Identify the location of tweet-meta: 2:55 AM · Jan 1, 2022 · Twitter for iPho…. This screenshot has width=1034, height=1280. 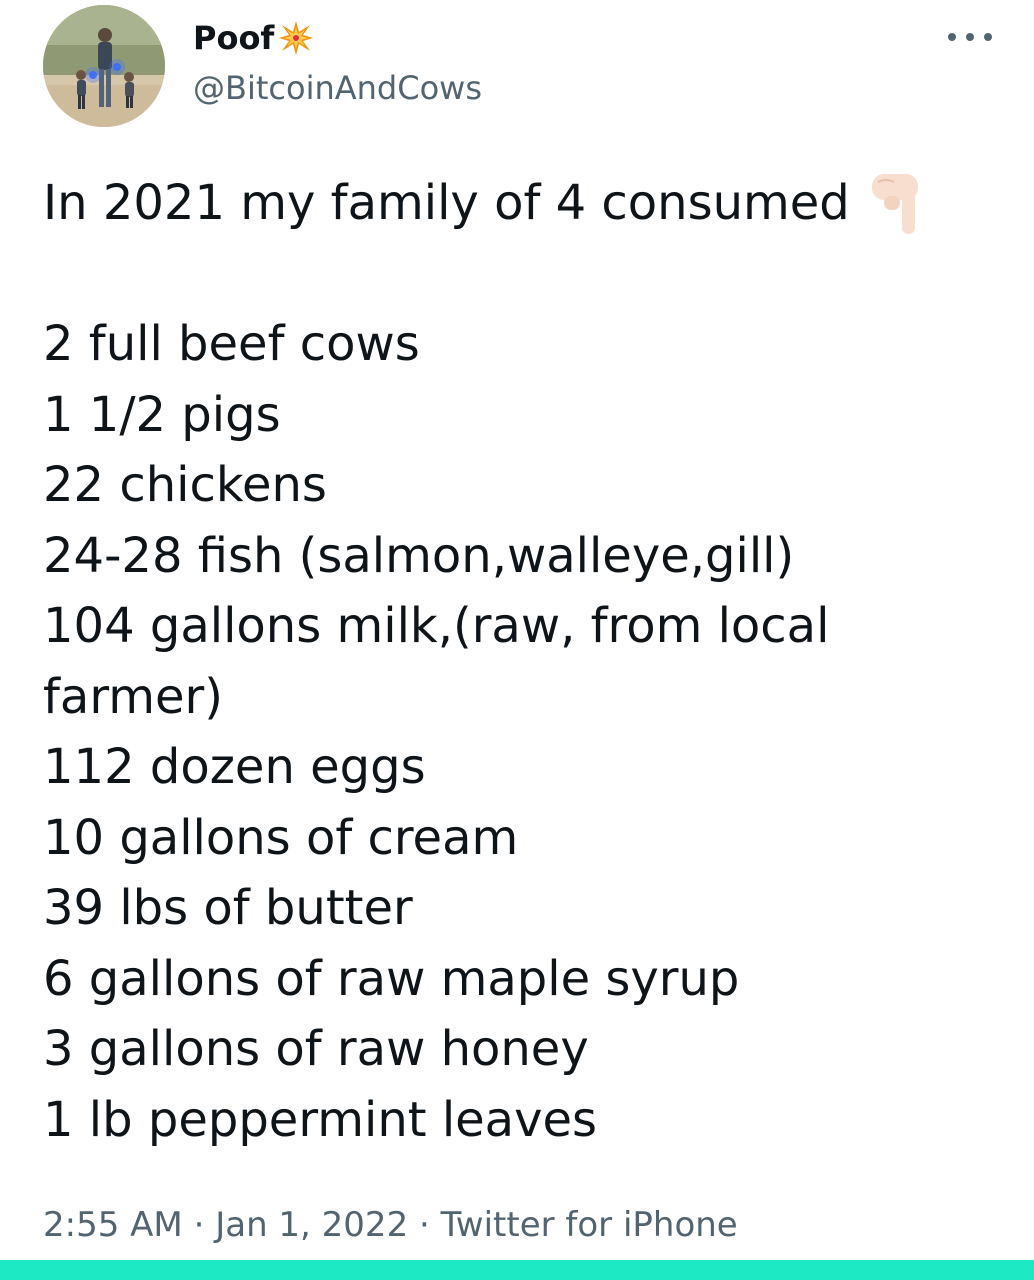
(390, 1225).